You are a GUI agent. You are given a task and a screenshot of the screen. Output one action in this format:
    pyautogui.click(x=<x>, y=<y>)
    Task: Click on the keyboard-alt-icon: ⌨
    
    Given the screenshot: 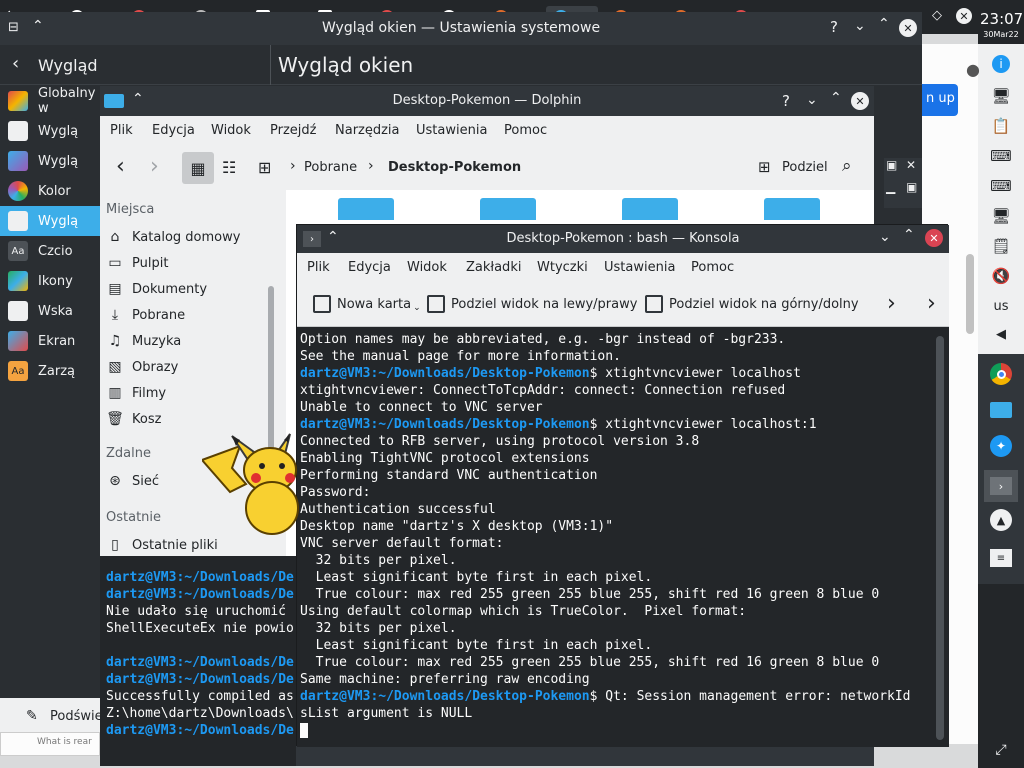 What is the action you would take?
    pyautogui.click(x=1001, y=186)
    